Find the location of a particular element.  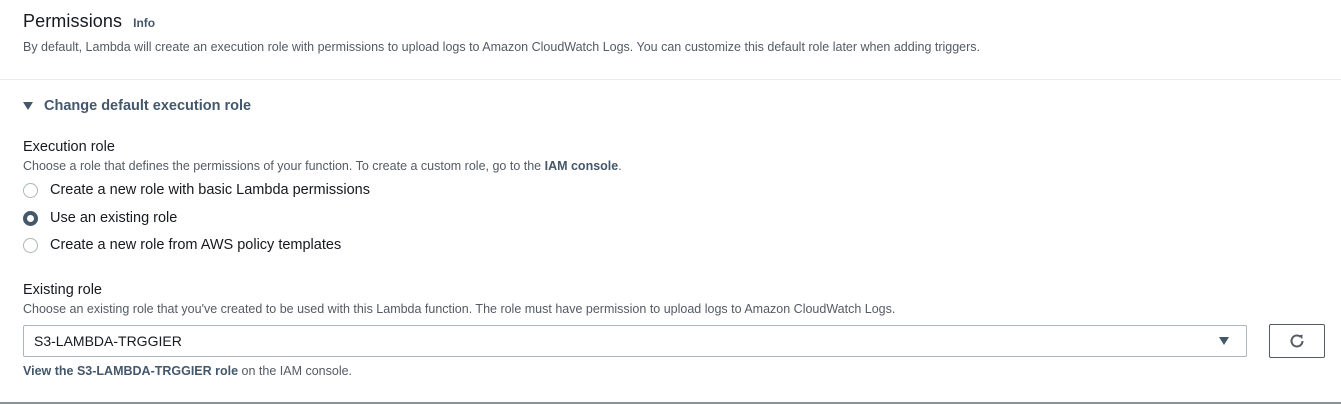

iam-console-link: IAM console is located at coordinates (582, 166).